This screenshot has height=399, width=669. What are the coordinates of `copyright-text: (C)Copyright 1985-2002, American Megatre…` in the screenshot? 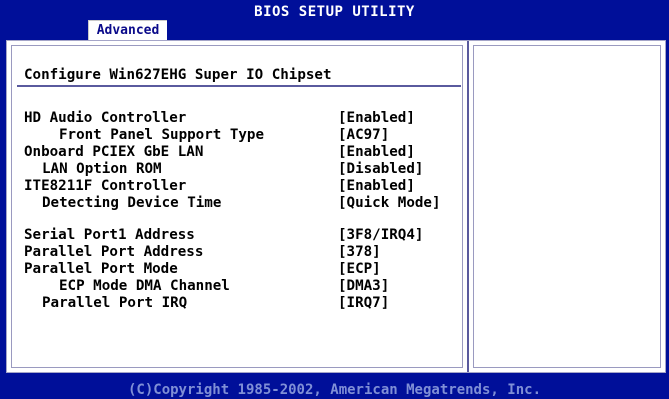 It's located at (334, 390).